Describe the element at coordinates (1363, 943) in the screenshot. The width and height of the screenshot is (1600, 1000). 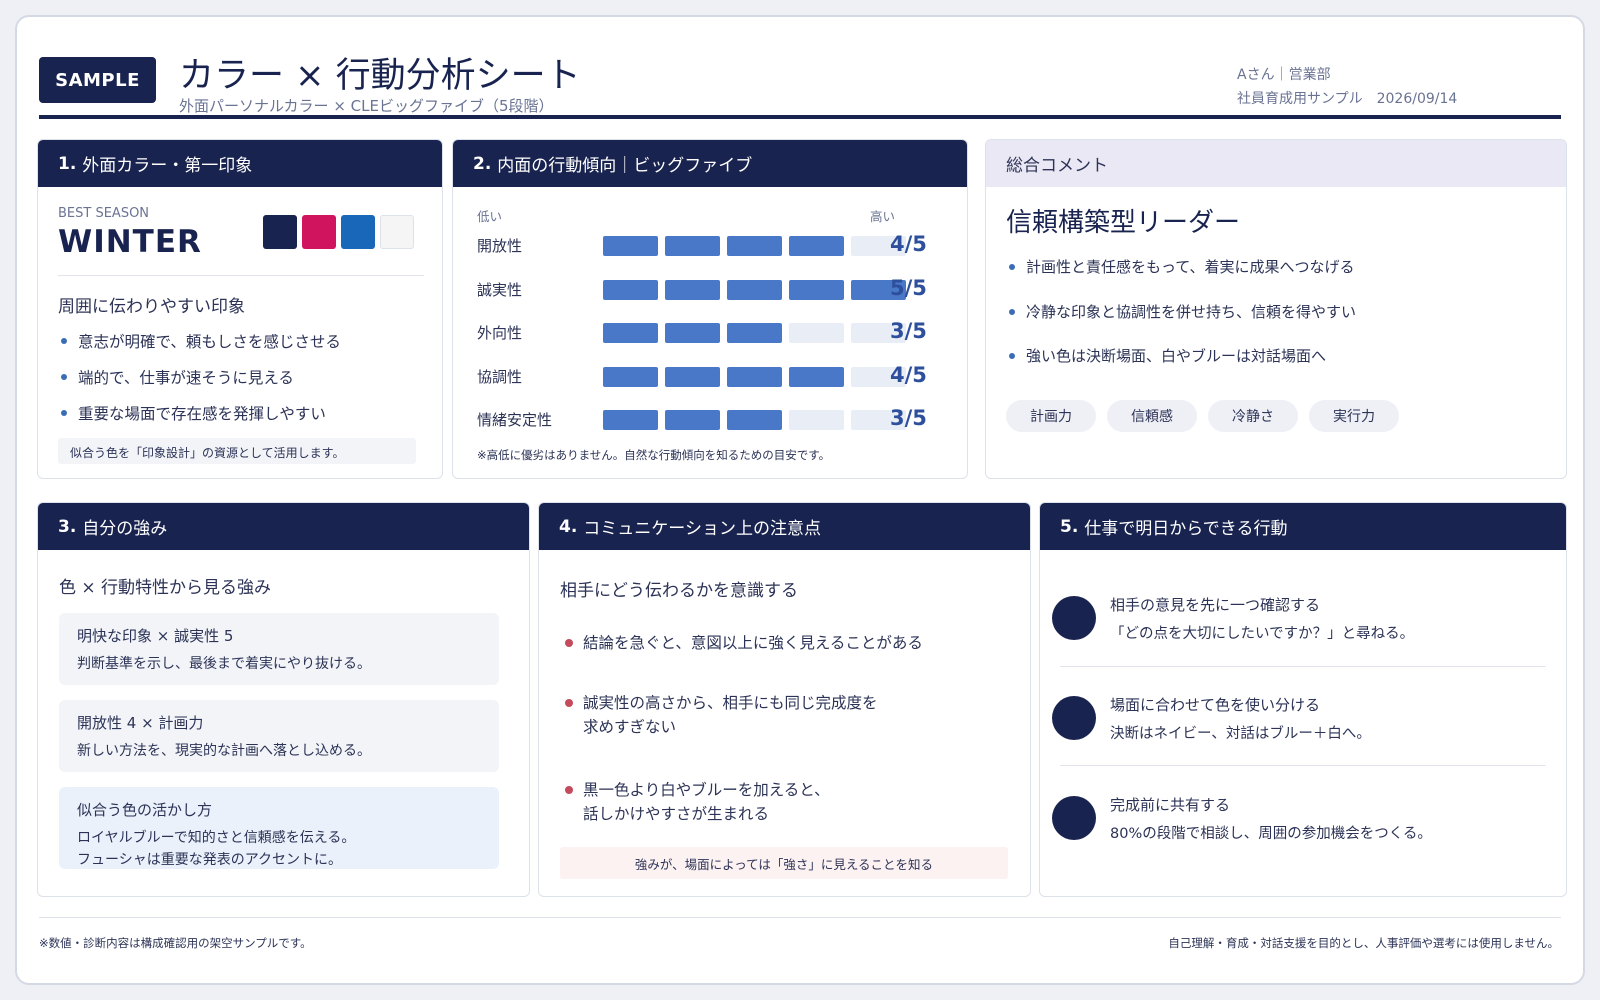
I see `footer-usage-note: 自己理解・育成・対話支援を目的とし、人事評価や選考には使用しません。` at that location.